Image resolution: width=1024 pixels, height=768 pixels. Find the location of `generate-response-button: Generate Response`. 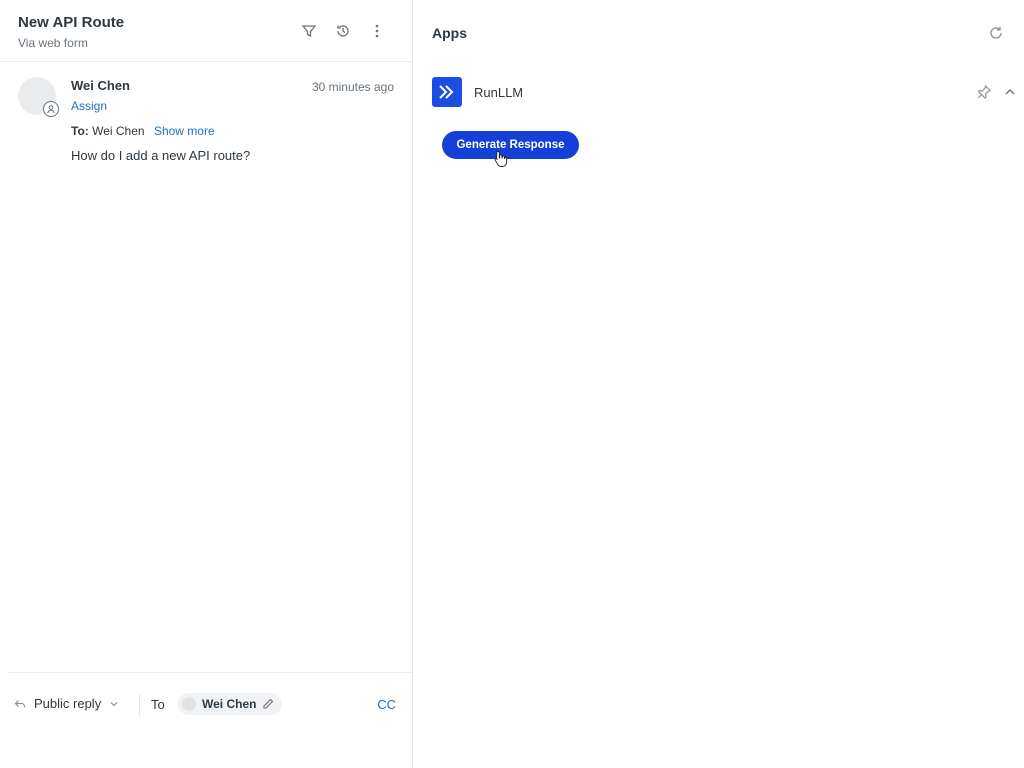

generate-response-button: Generate Response is located at coordinates (510, 145).